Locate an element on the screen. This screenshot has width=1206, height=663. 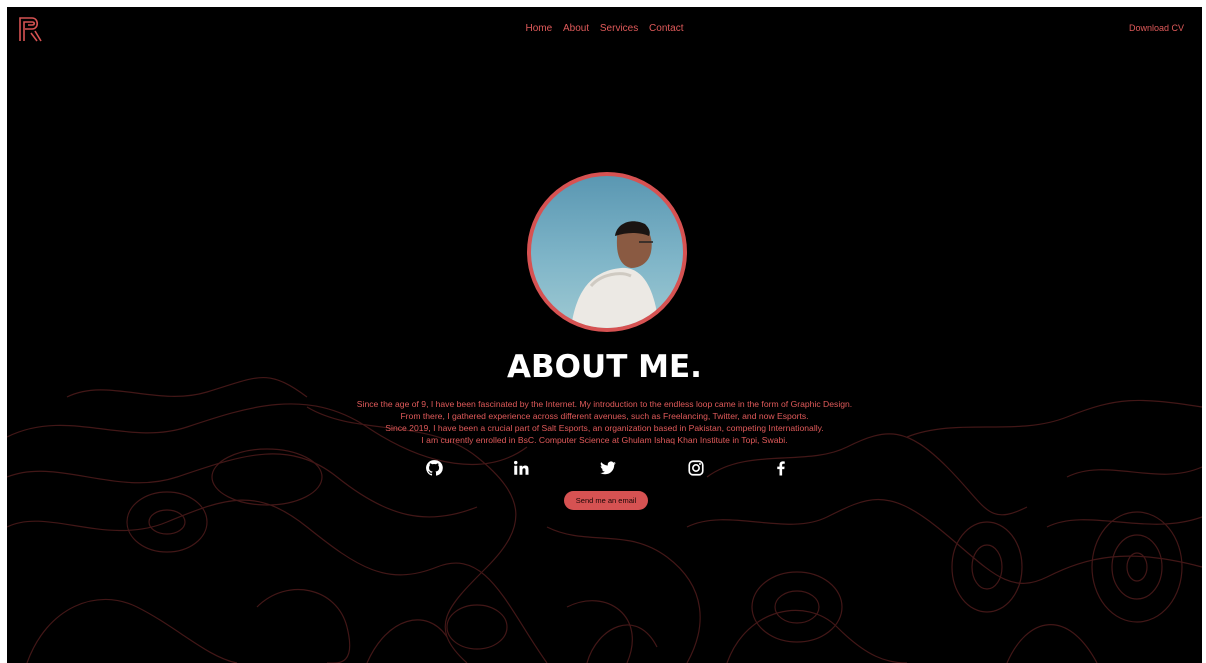
main-nav: Home About Services Contact is located at coordinates (604, 28).